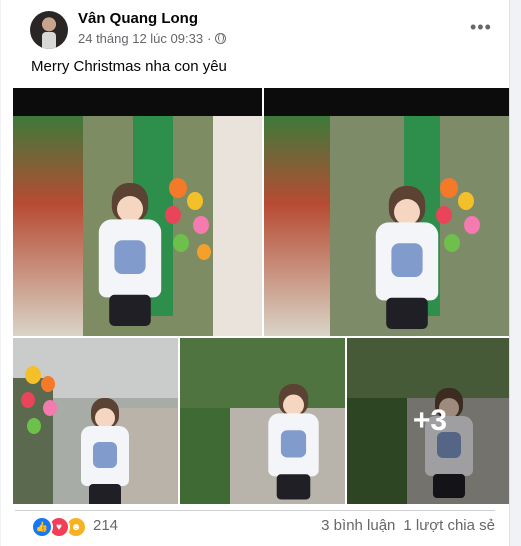 This screenshot has width=521, height=546. Describe the element at coordinates (449, 525) in the screenshot. I see `share-count: 1 lượt chia sẻ` at that location.